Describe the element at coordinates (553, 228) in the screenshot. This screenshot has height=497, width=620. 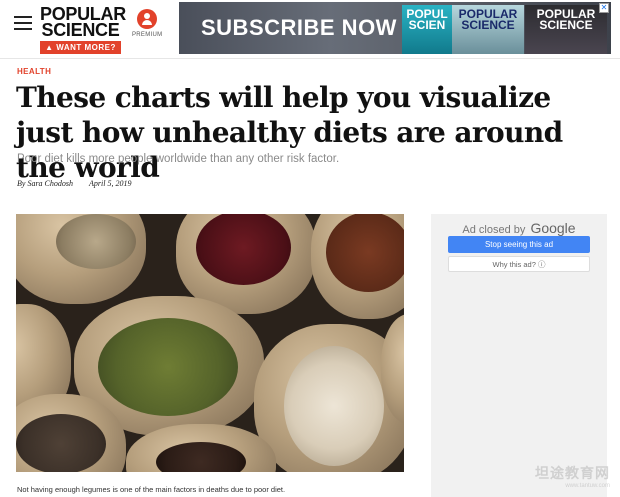
I see `google-logo: Google` at that location.